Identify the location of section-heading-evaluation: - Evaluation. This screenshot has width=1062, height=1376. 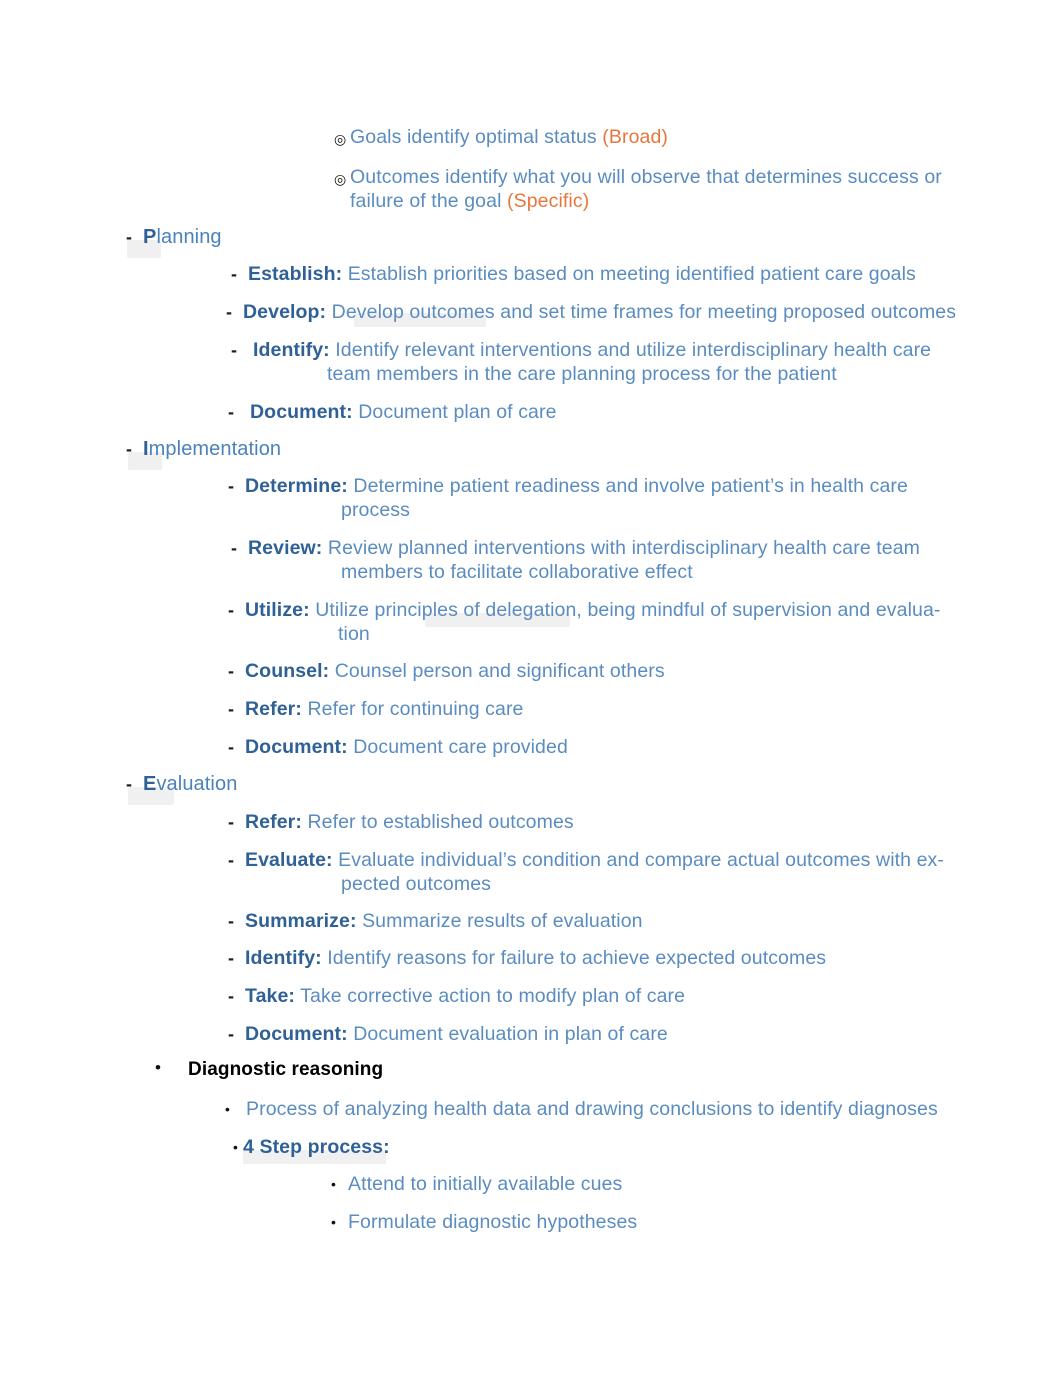
(326, 784).